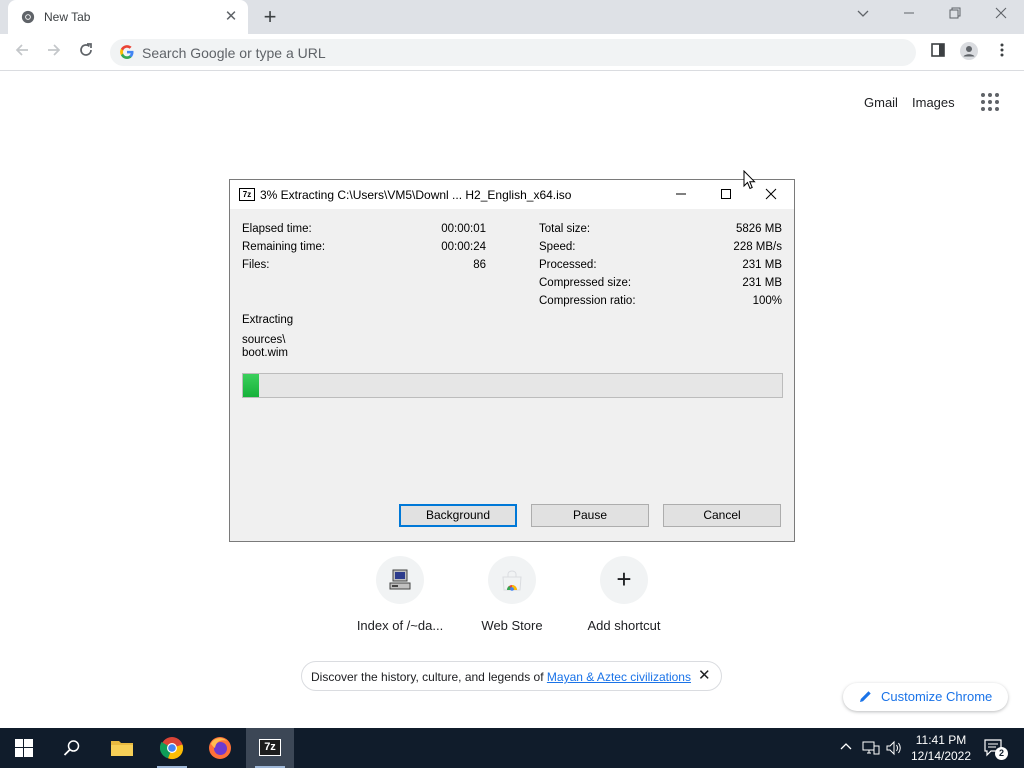  I want to click on omnibox-input, so click(522, 52).